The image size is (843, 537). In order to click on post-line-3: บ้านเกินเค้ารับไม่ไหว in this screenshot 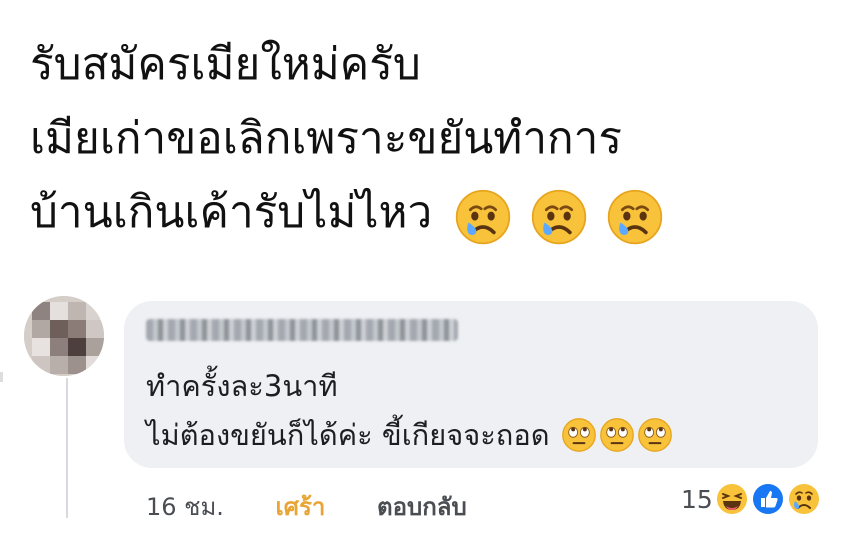, I will do `click(425, 214)`.